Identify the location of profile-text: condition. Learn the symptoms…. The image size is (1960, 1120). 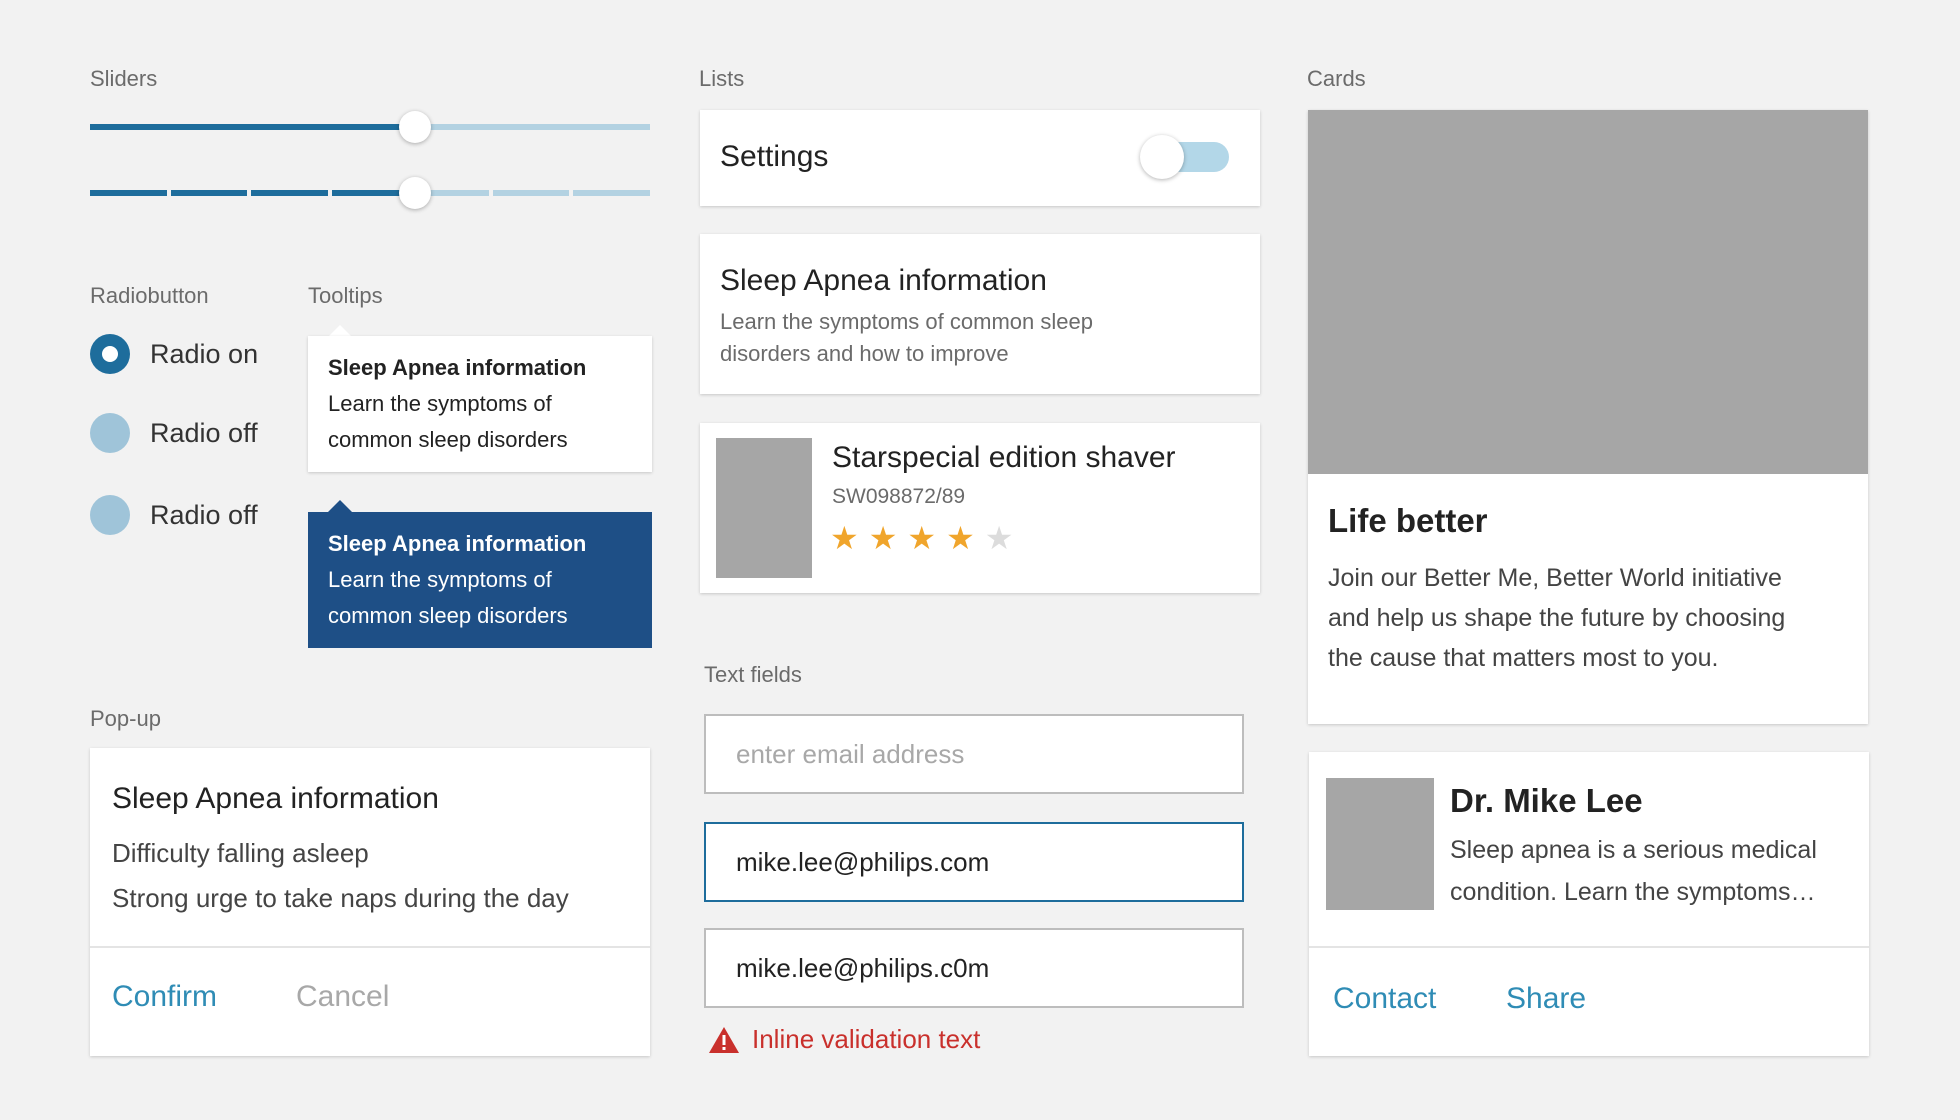
(1633, 892).